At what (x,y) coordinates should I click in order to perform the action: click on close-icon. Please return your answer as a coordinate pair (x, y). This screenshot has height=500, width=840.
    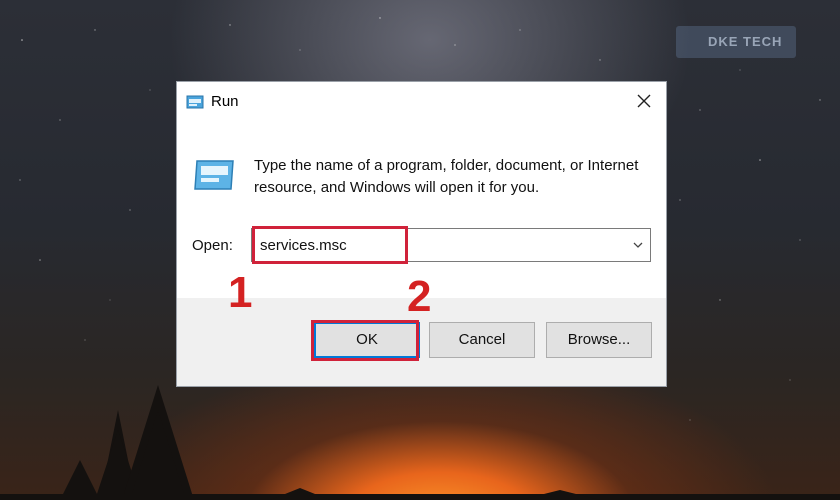
    Looking at the image, I should click on (644, 101).